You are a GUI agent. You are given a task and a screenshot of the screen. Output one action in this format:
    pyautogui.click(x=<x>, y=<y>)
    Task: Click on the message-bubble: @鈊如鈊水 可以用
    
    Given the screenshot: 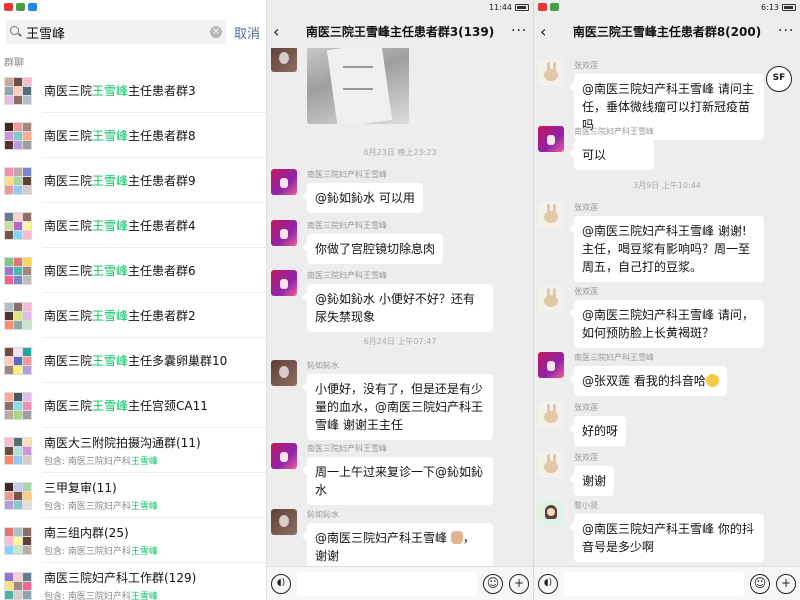 What is the action you would take?
    pyautogui.click(x=362, y=198)
    